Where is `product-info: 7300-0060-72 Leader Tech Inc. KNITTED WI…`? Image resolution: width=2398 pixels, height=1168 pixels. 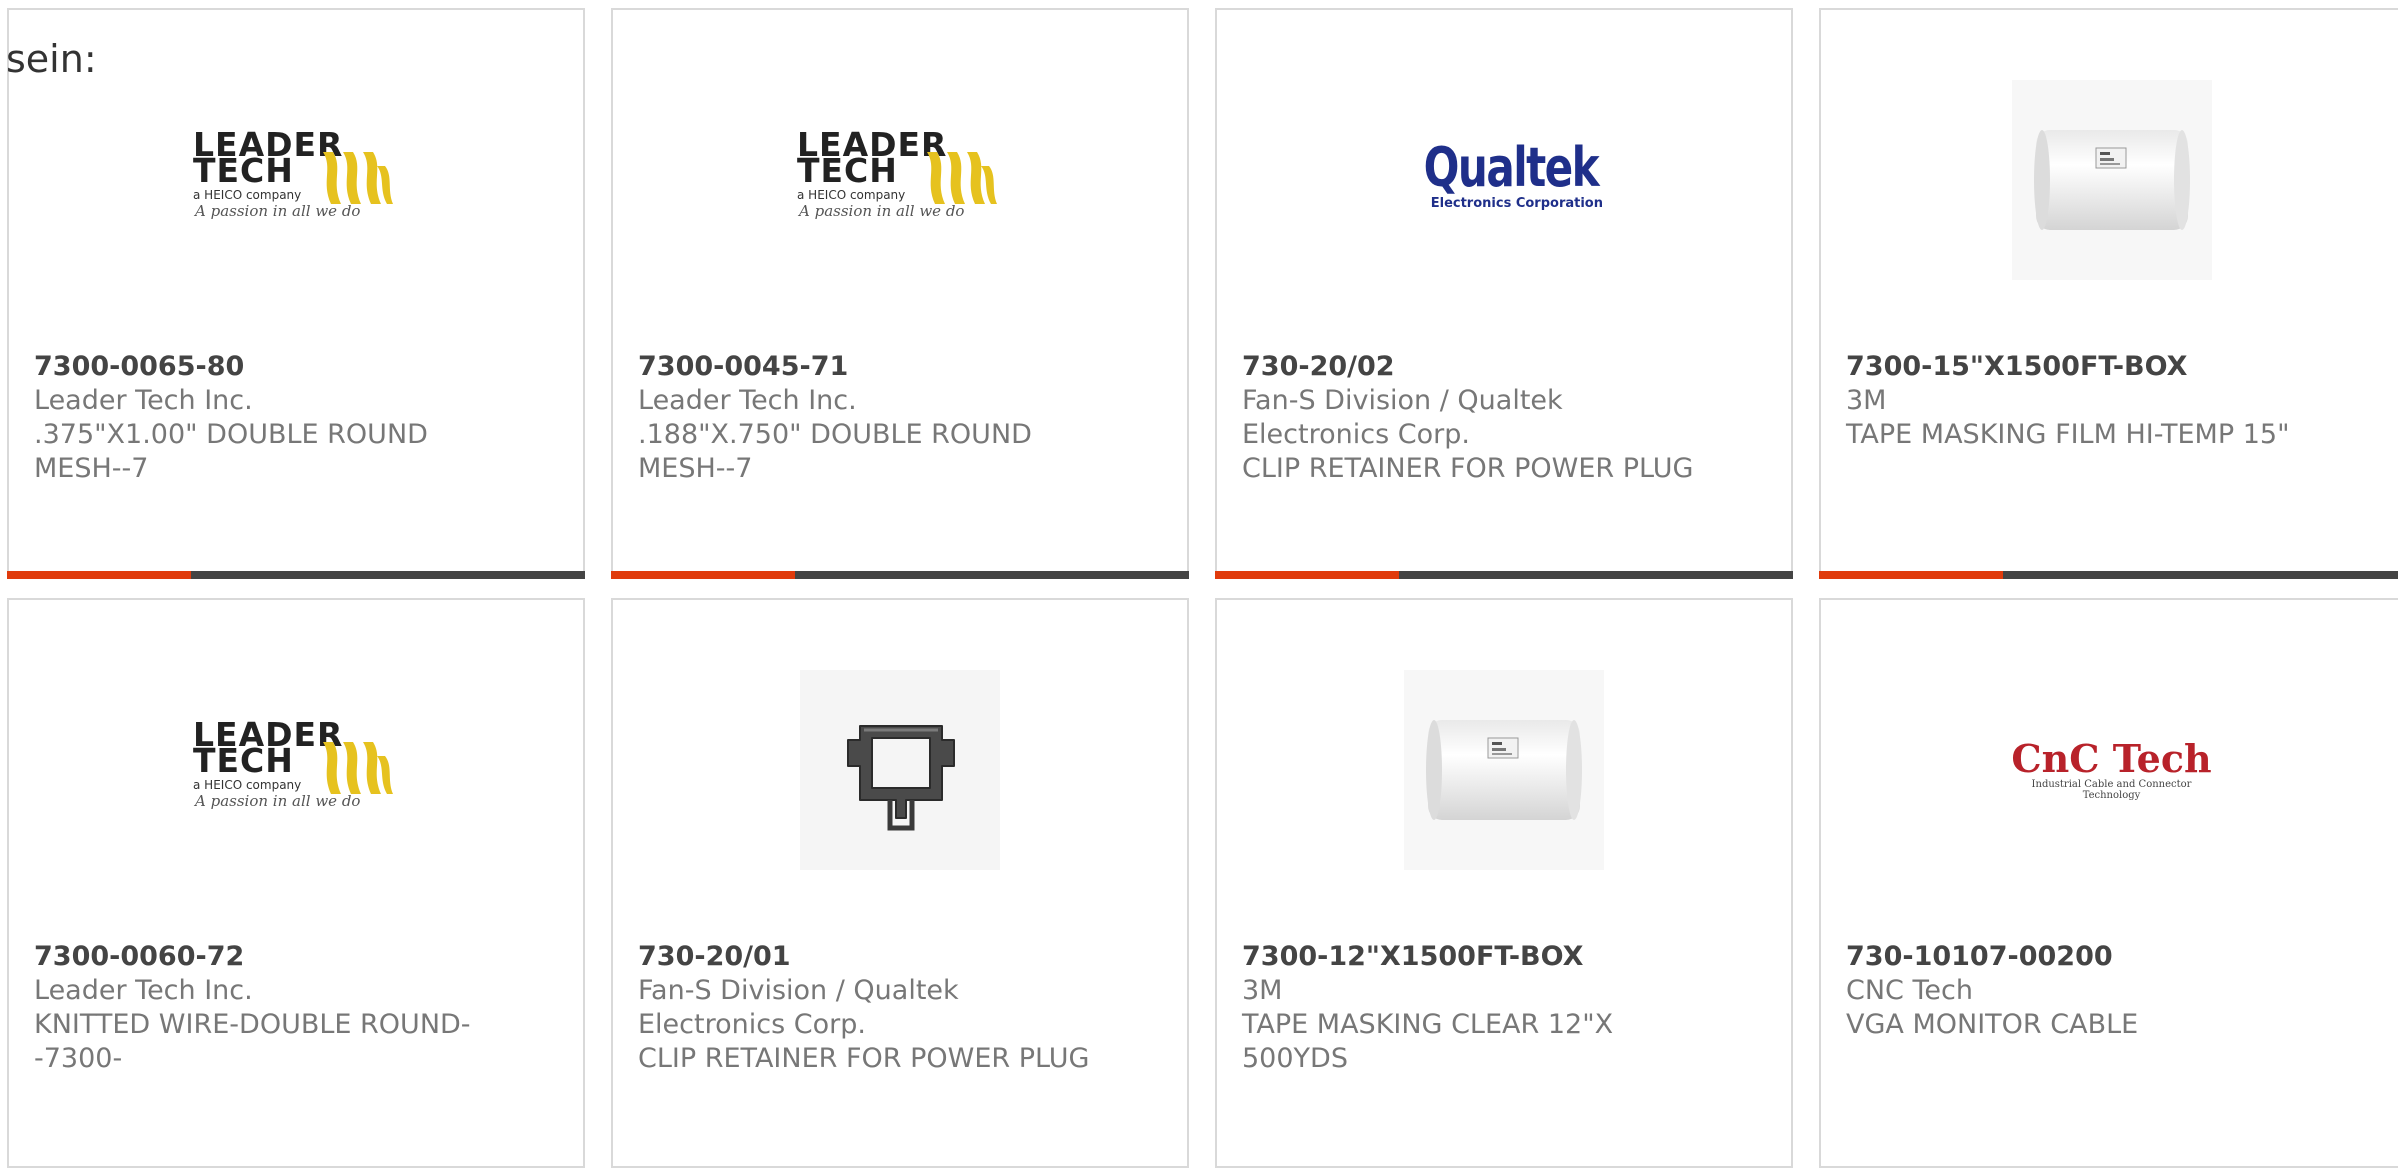 product-info: 7300-0060-72 Leader Tech Inc. KNITTED WI… is located at coordinates (264, 1008).